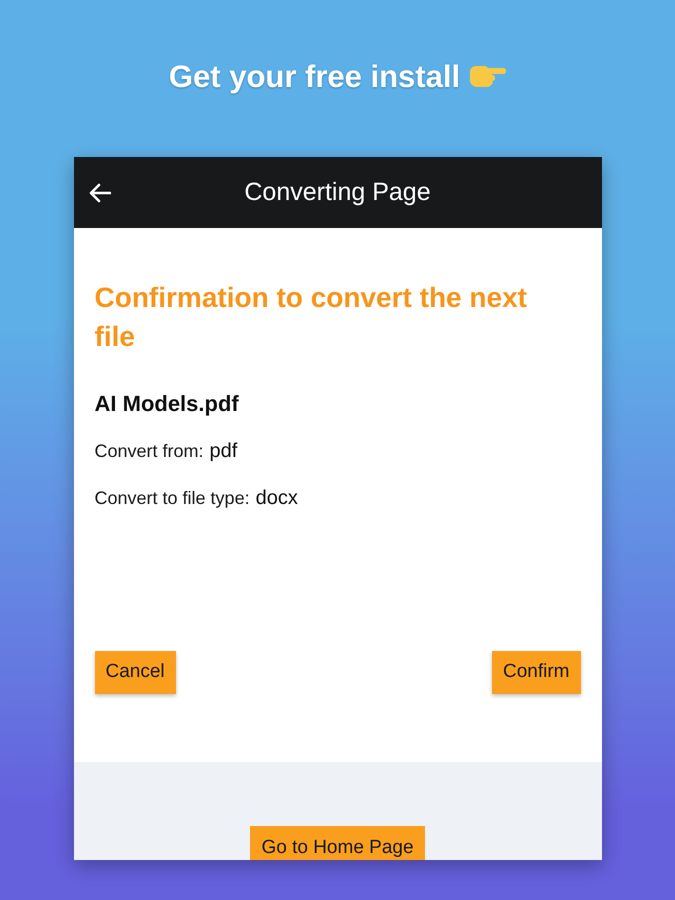 This screenshot has height=900, width=675. I want to click on field-value: docx, so click(277, 498).